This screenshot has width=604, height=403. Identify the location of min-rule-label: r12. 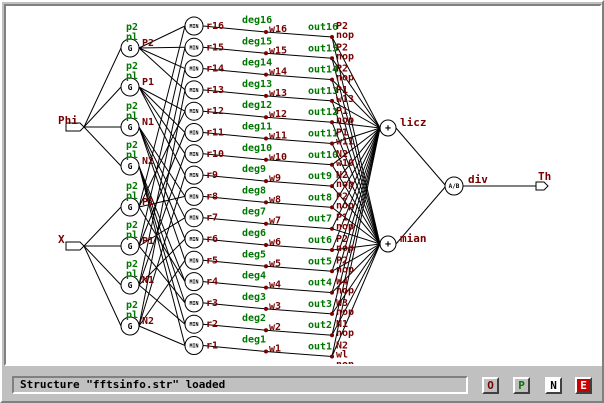
(215, 111).